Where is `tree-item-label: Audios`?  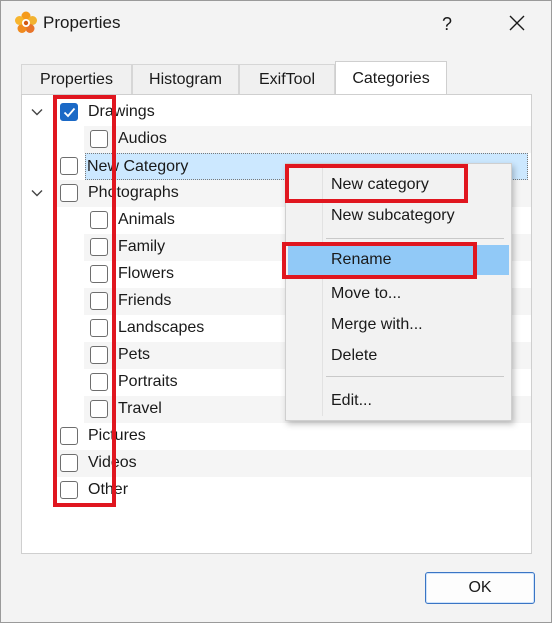 tree-item-label: Audios is located at coordinates (142, 138).